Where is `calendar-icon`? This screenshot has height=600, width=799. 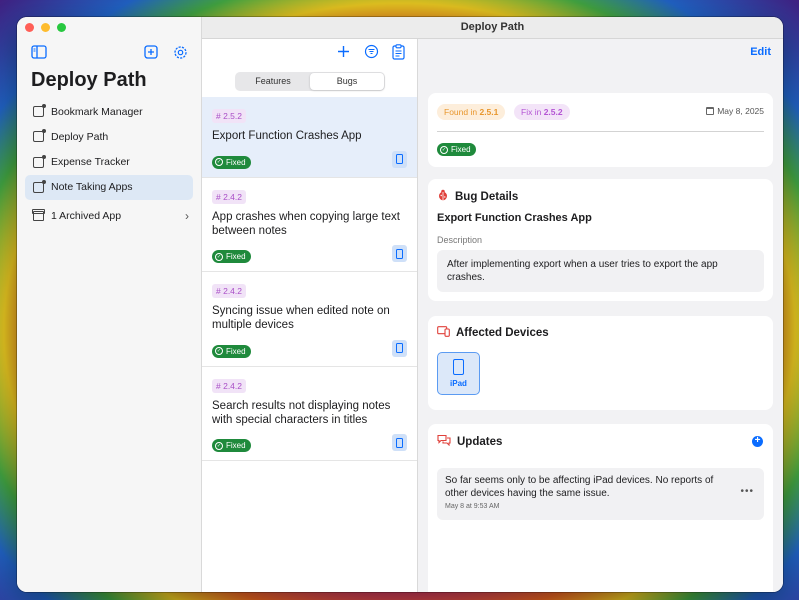 calendar-icon is located at coordinates (710, 111).